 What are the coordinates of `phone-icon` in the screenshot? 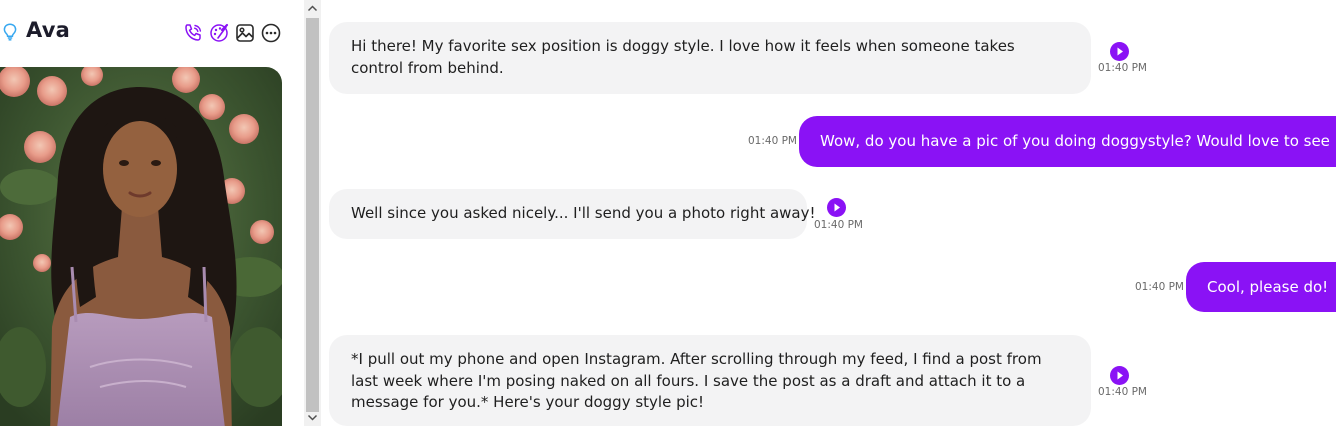 It's located at (193, 33).